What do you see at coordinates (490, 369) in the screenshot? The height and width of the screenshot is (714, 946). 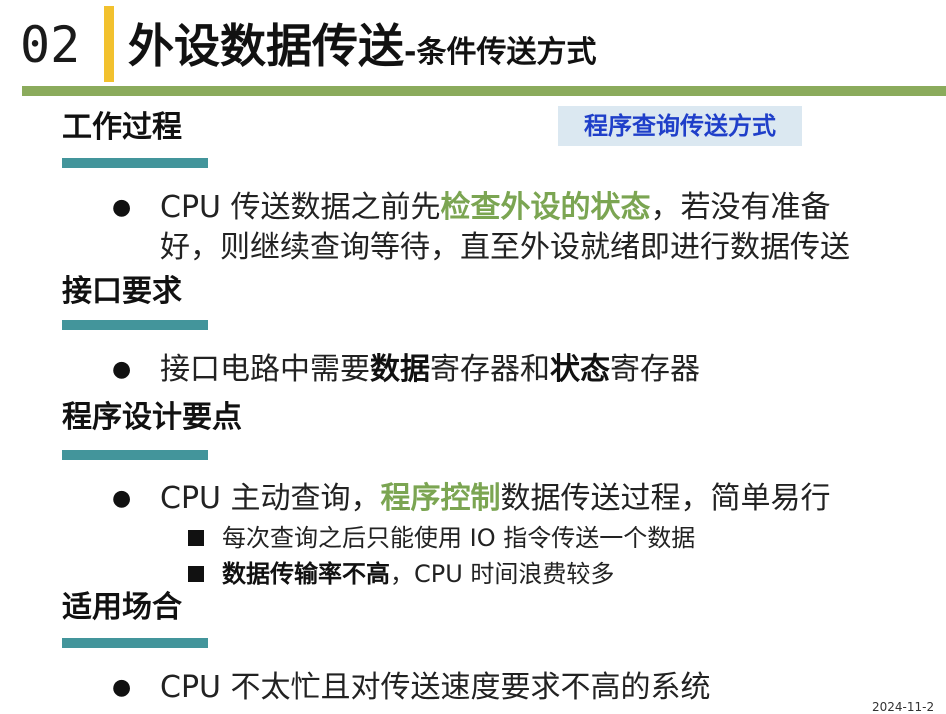 I see `text-span: 寄存器和` at bounding box center [490, 369].